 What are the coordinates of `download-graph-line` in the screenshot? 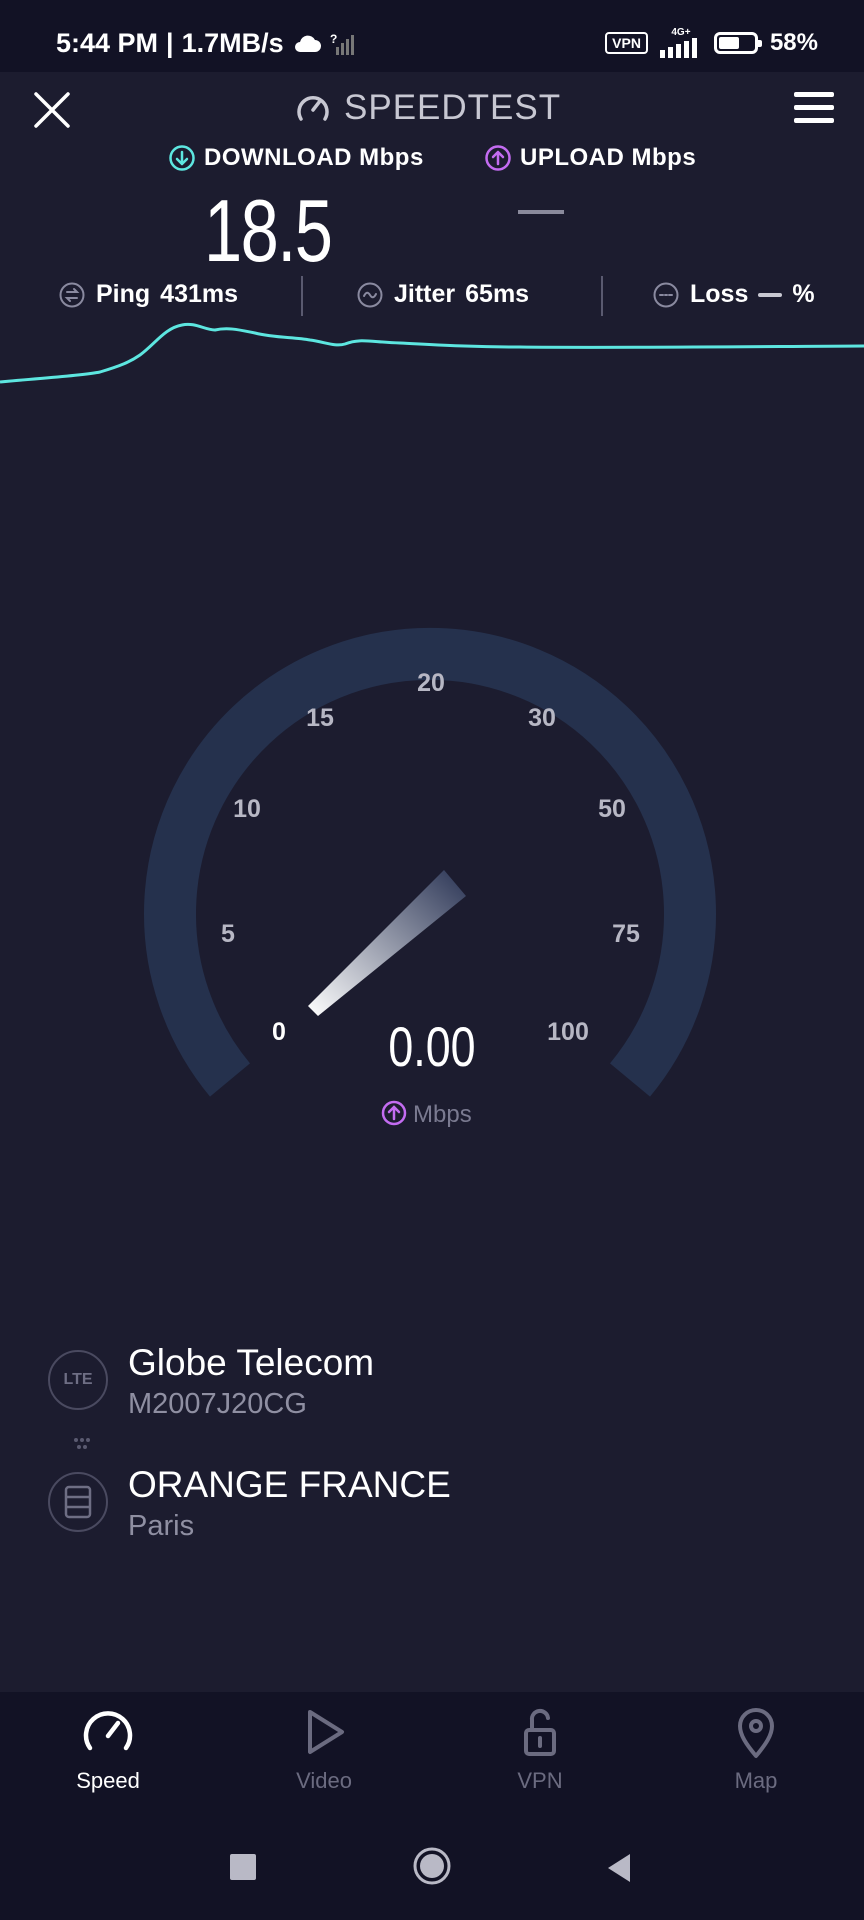 It's located at (432, 353).